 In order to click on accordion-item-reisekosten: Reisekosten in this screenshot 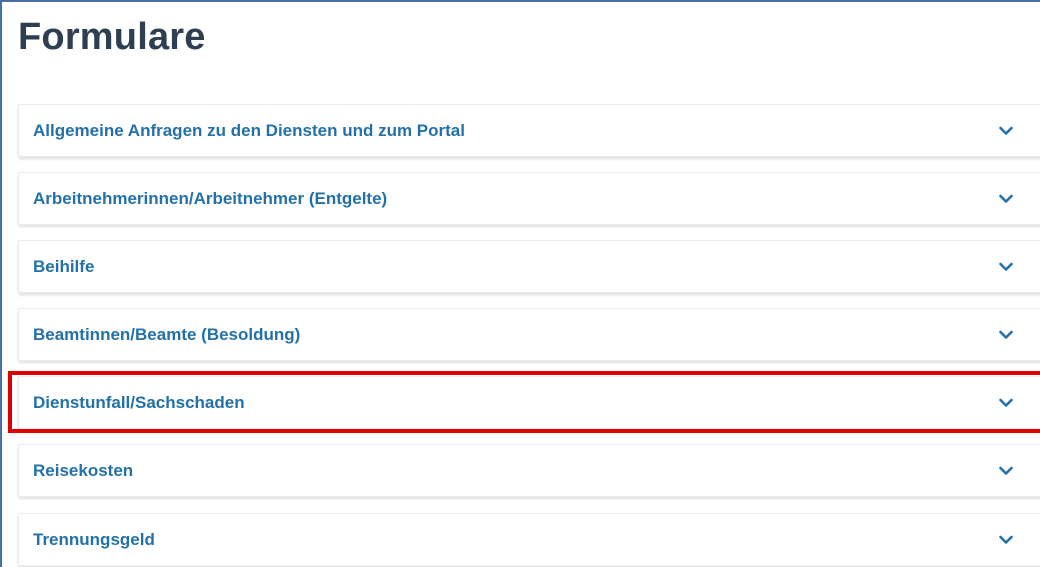, I will do `click(529, 470)`.